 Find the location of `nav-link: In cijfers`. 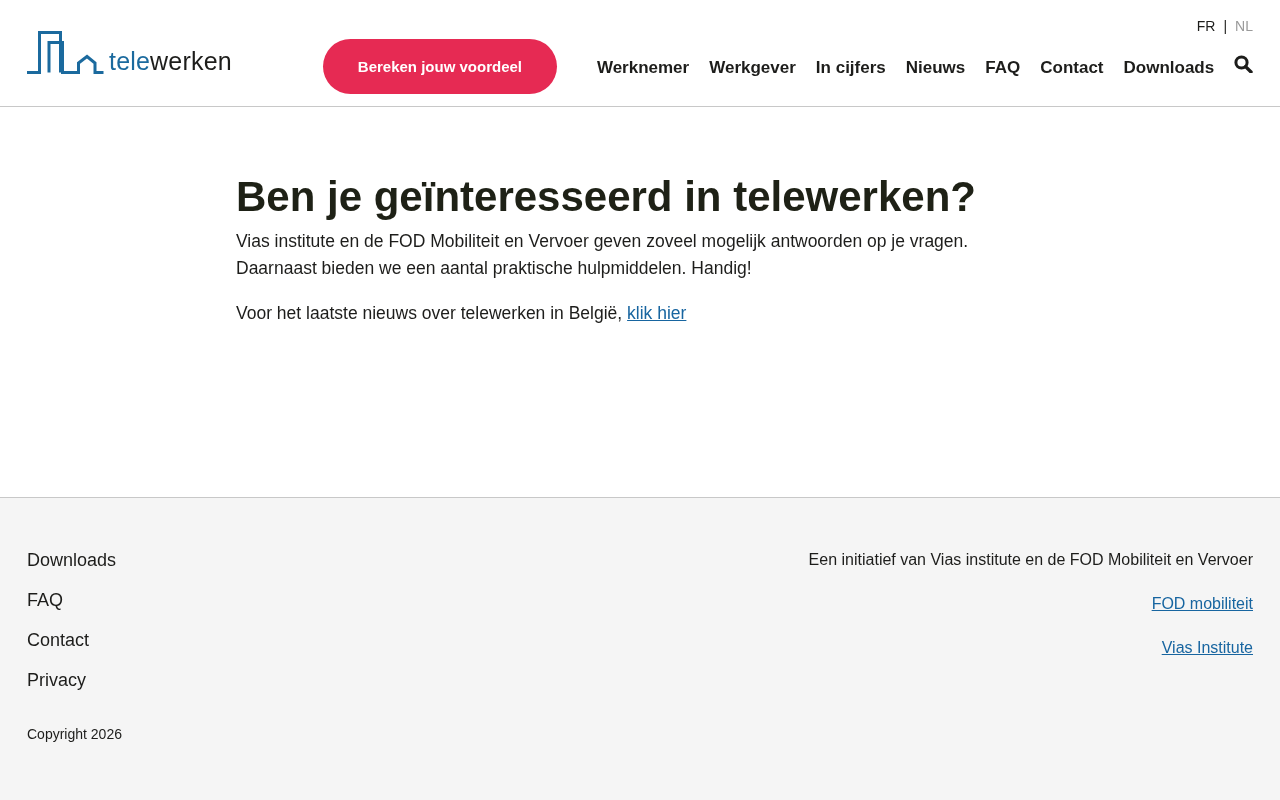

nav-link: In cijfers is located at coordinates (850, 67).